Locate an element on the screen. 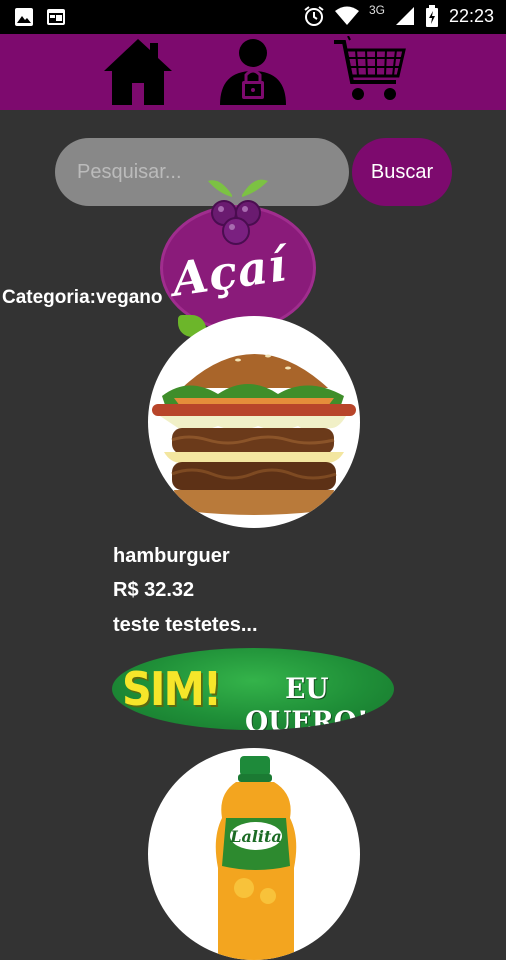 This screenshot has width=506, height=960. clock: 22:23 is located at coordinates (471, 15).